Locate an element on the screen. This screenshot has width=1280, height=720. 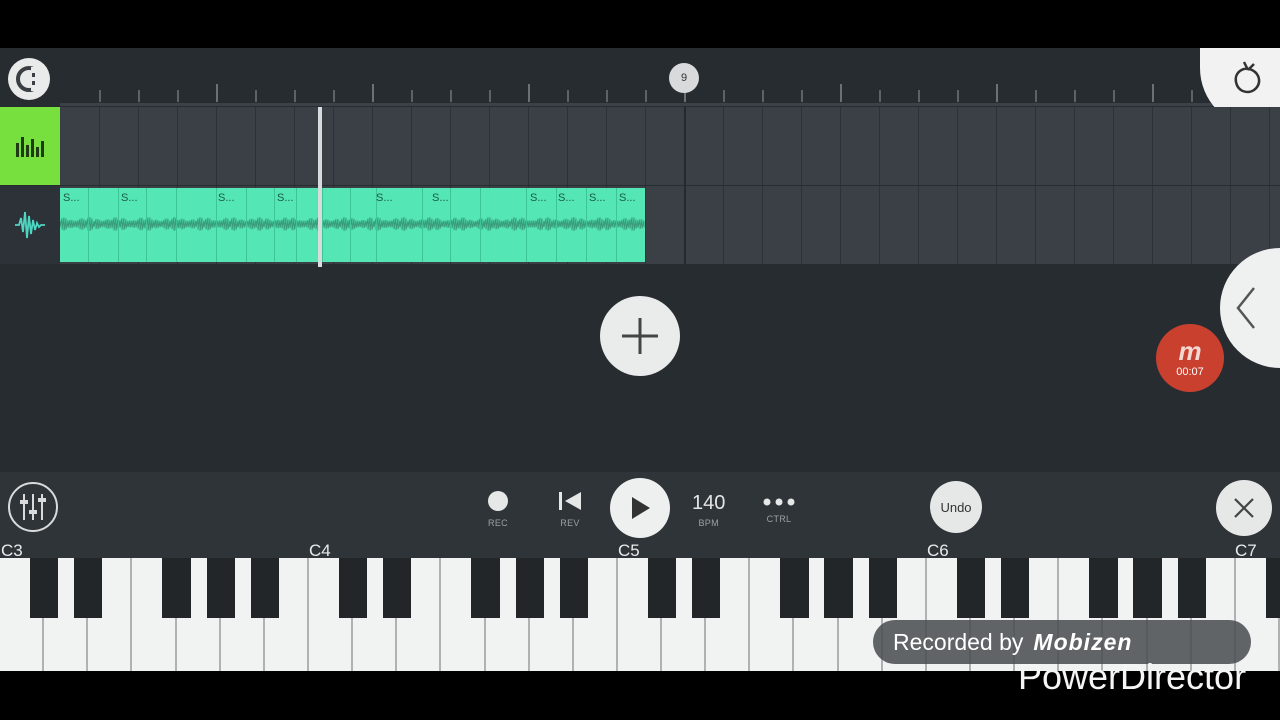
screen-recorder-button: m 00:07 is located at coordinates (1190, 358).